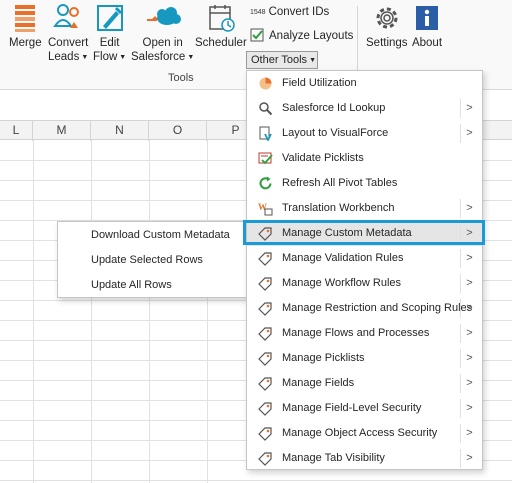 The width and height of the screenshot is (512, 483). Describe the element at coordinates (357, 43) in the screenshot. I see `ribbon-separator` at that location.